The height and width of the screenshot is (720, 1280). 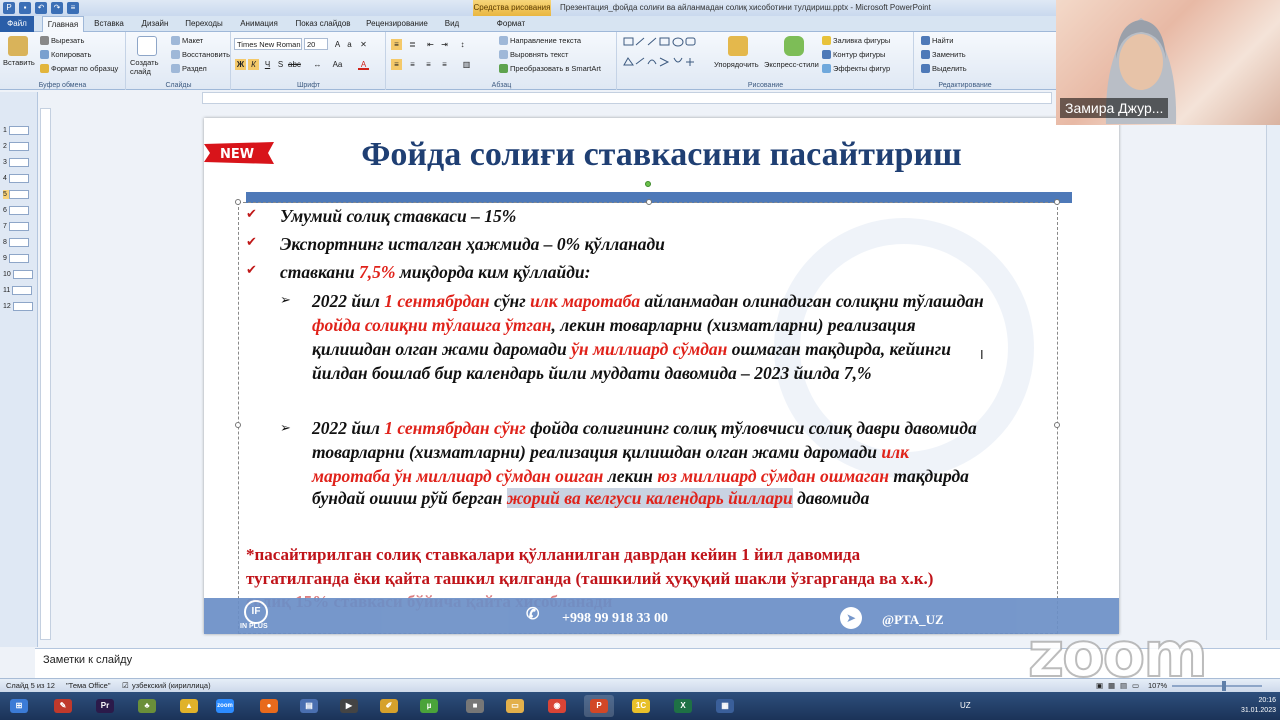 I want to click on tab-slideshow: Показ слайдов, so click(x=323, y=24).